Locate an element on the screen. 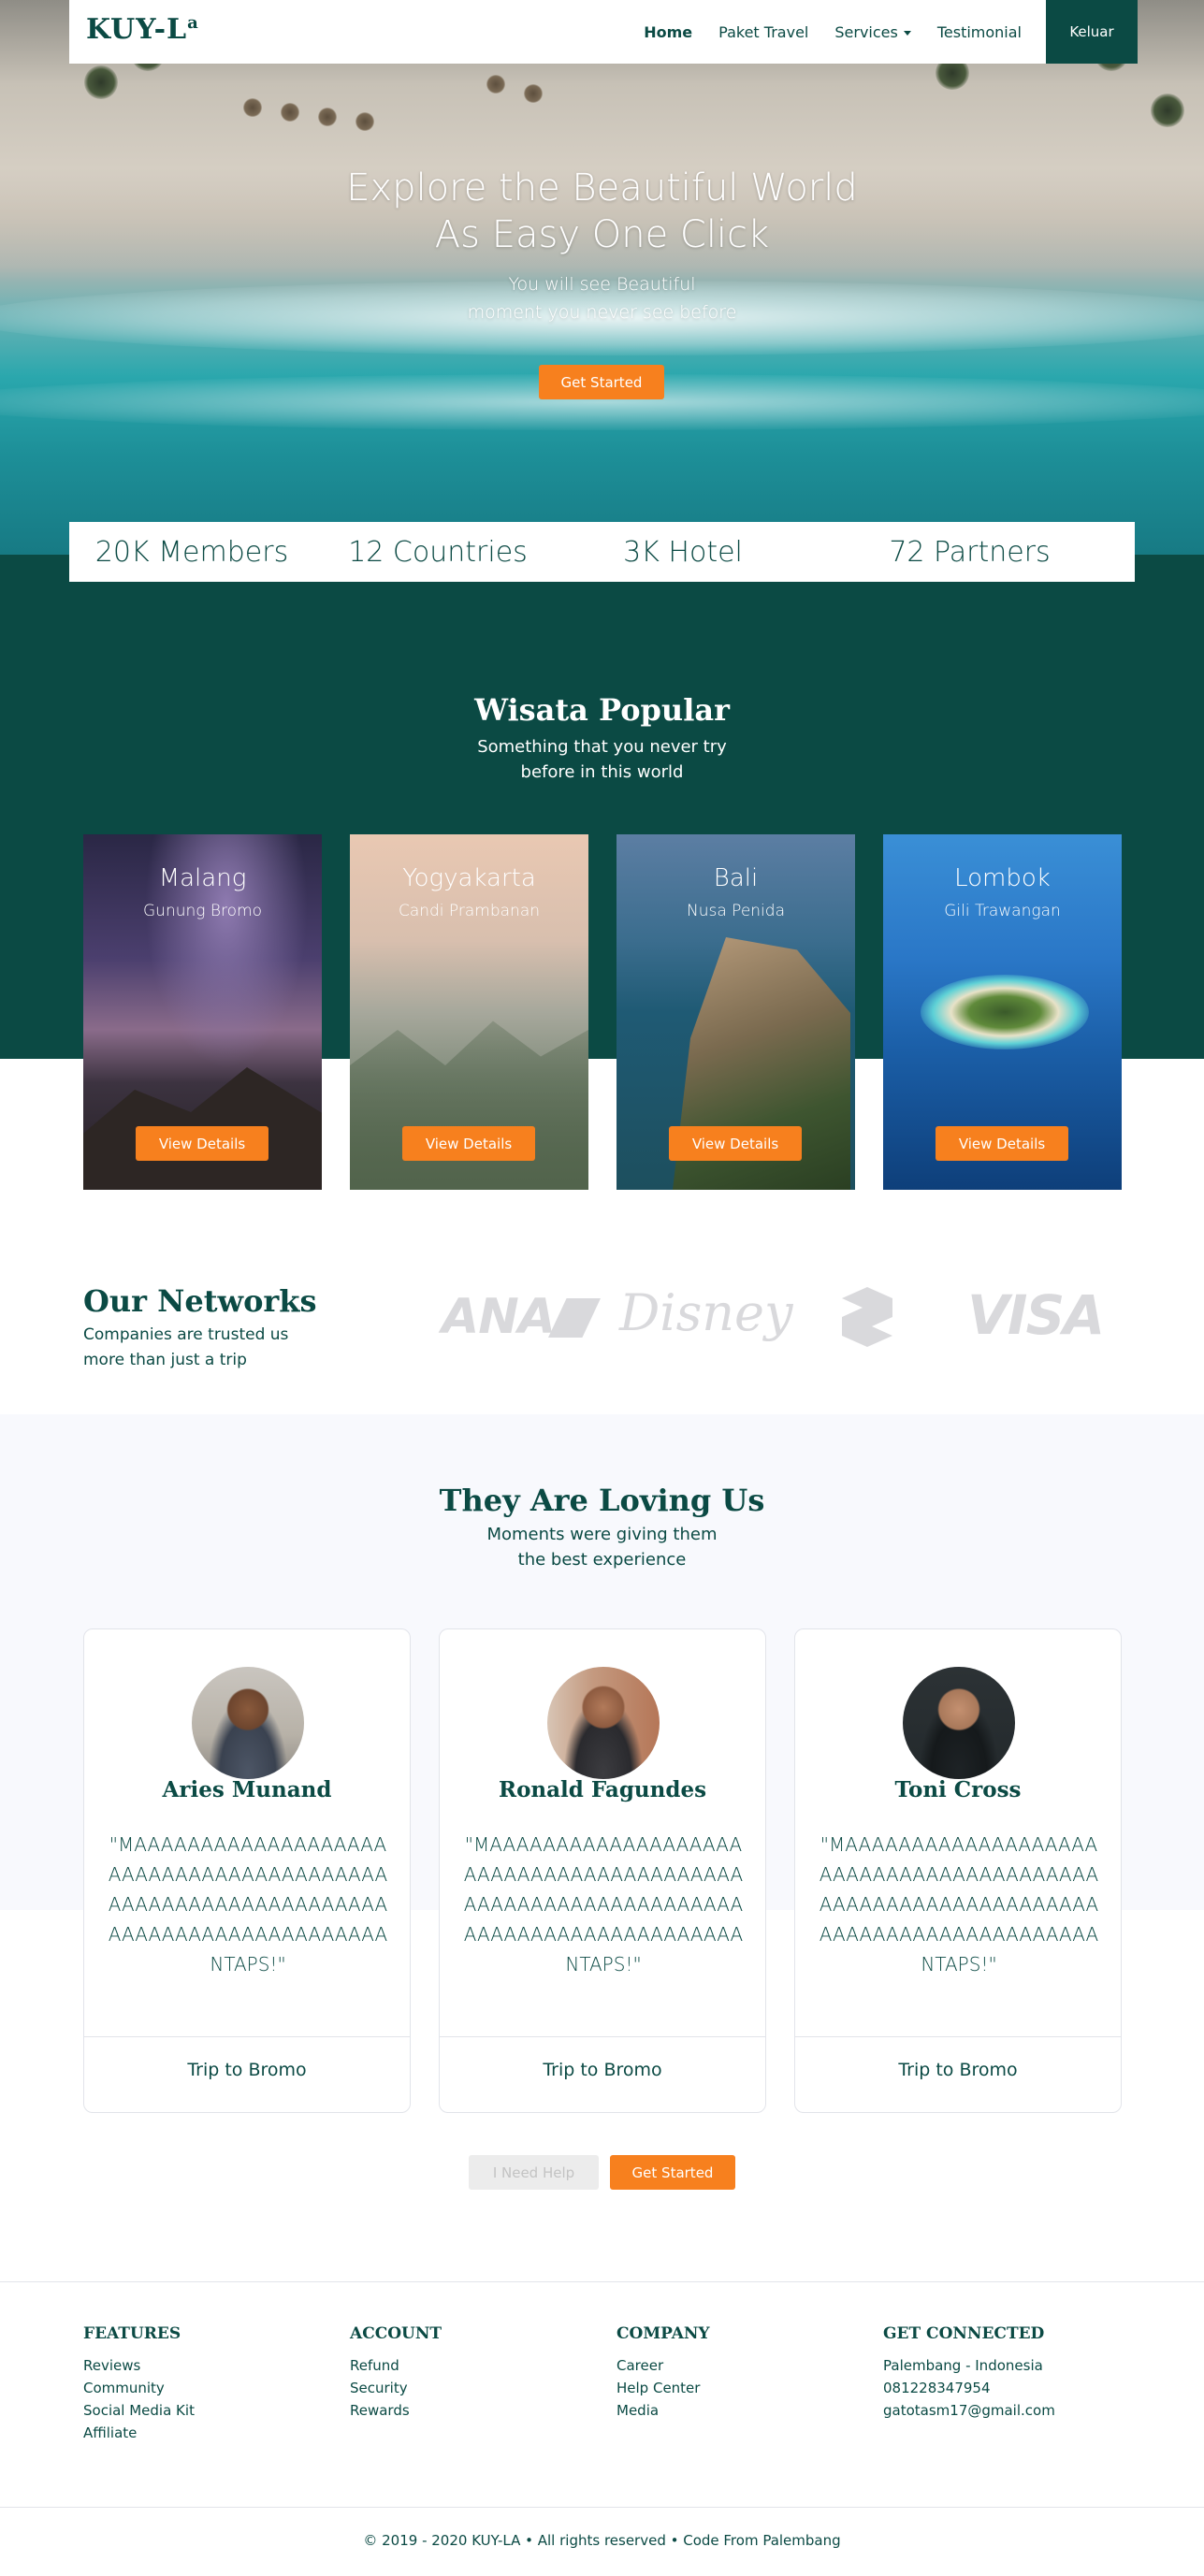 The width and height of the screenshot is (1204, 2576). stat-partners: 72 Partners is located at coordinates (970, 552).